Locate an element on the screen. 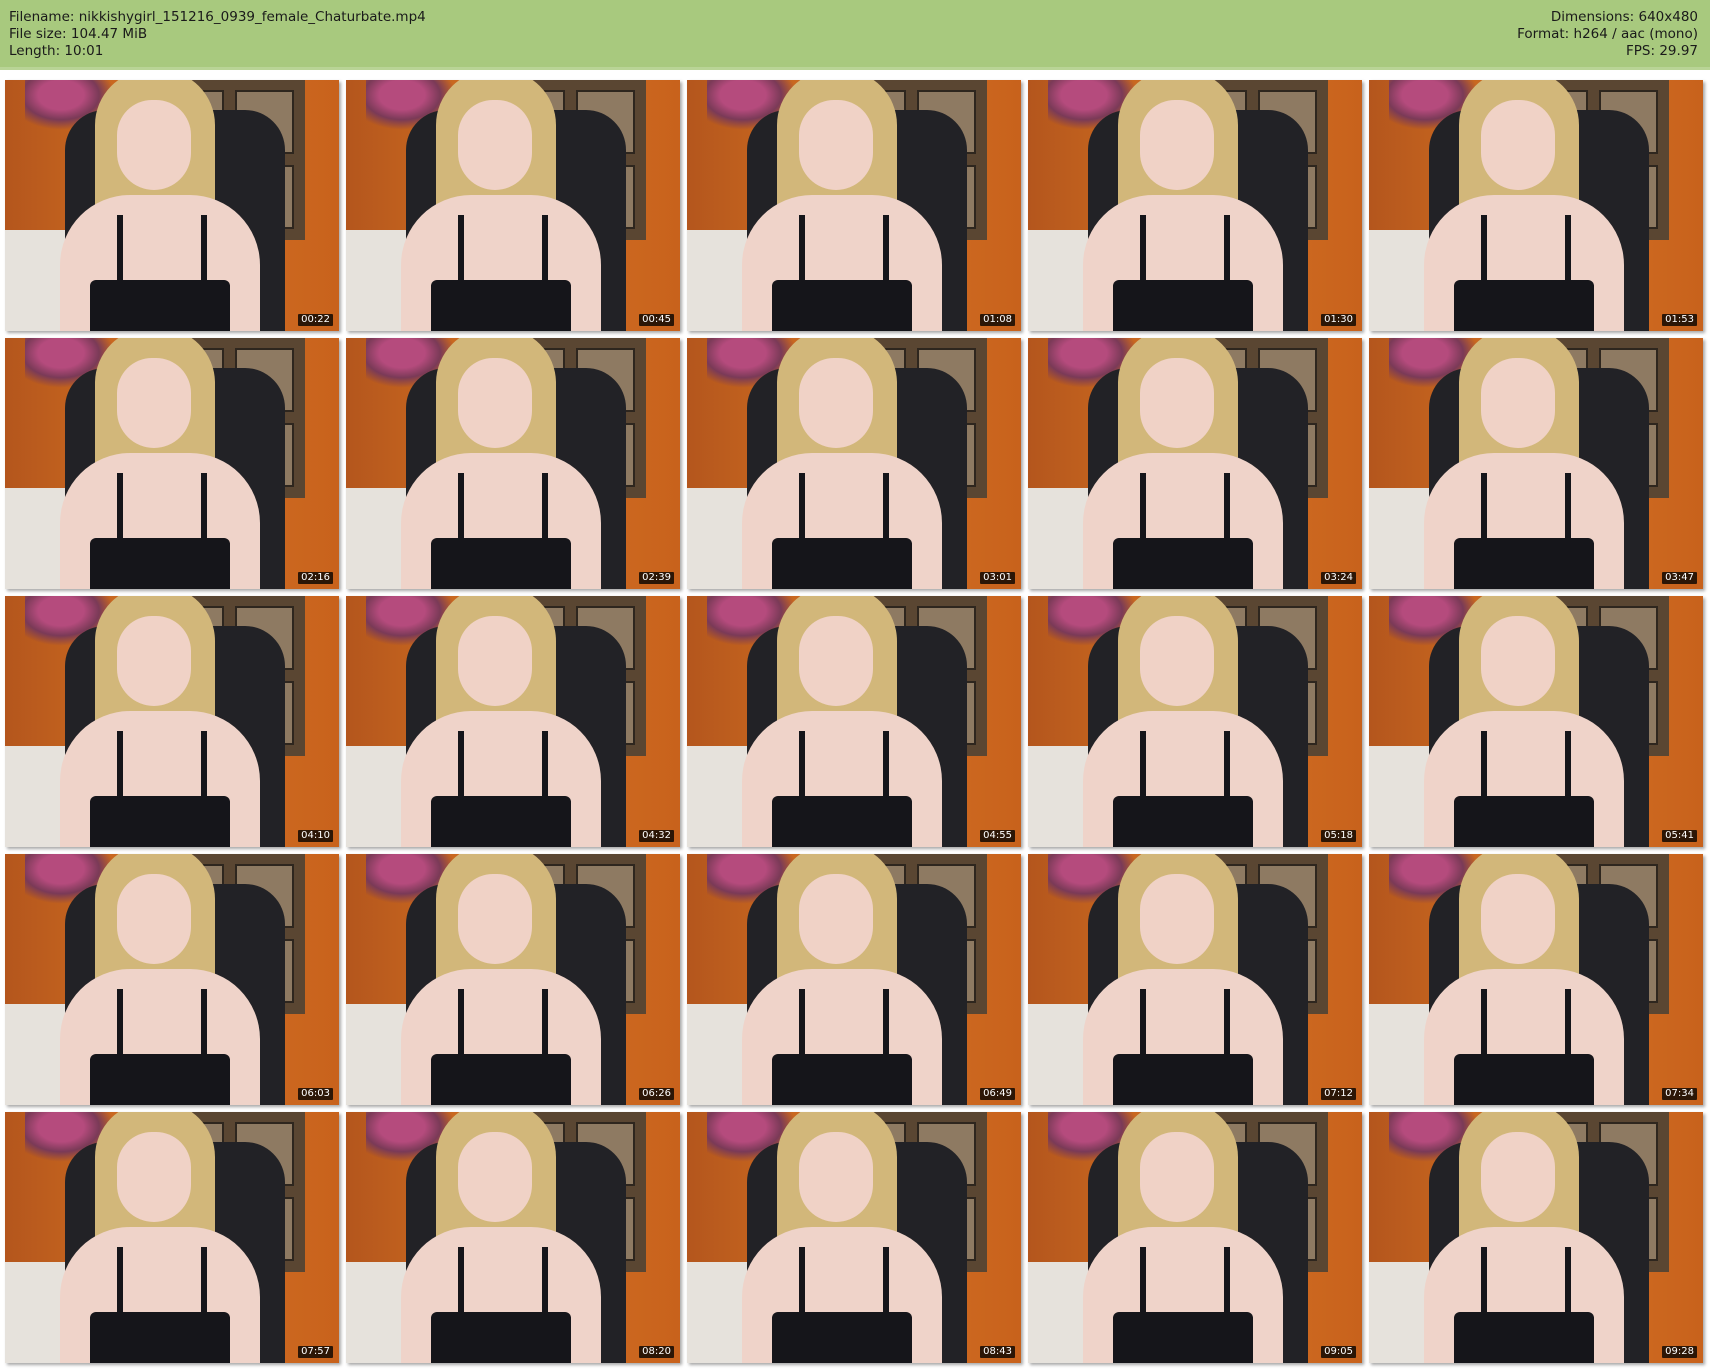  video-thumbnail: 00:45 is located at coordinates (513, 205).